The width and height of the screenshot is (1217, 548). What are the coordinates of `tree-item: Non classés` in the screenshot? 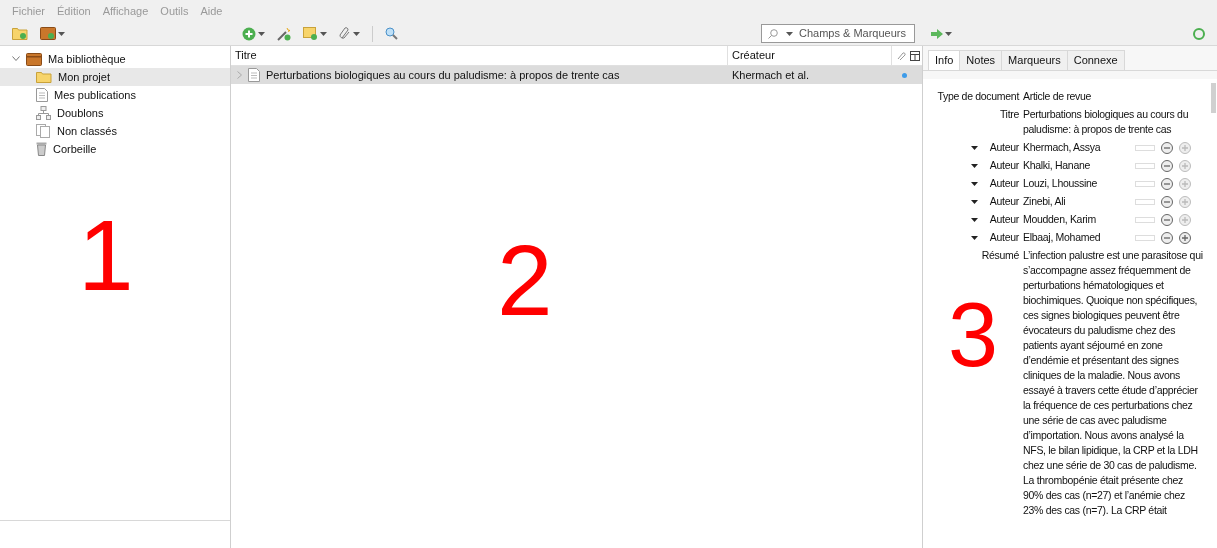 It's located at (115, 131).